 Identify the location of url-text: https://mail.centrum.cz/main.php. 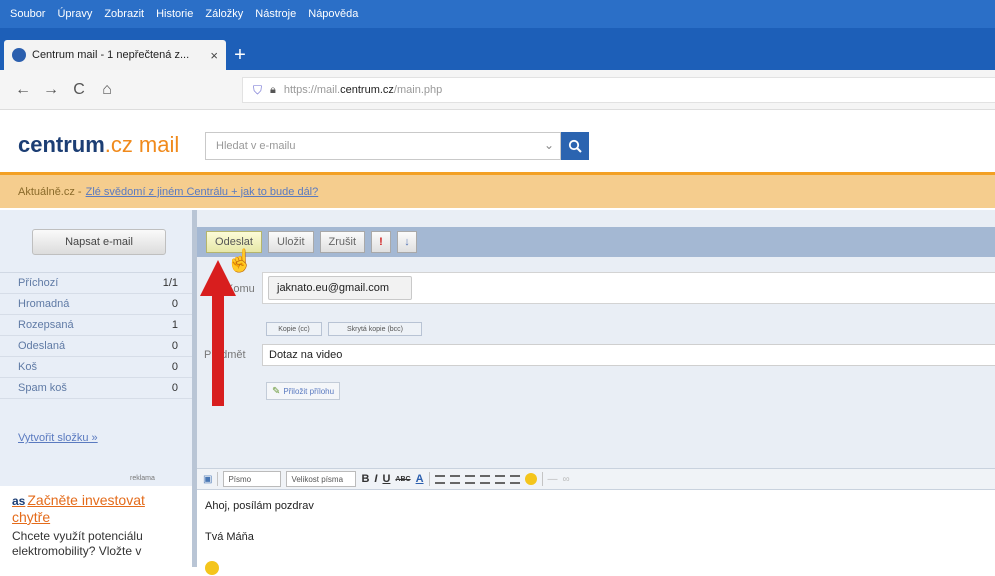
(363, 90).